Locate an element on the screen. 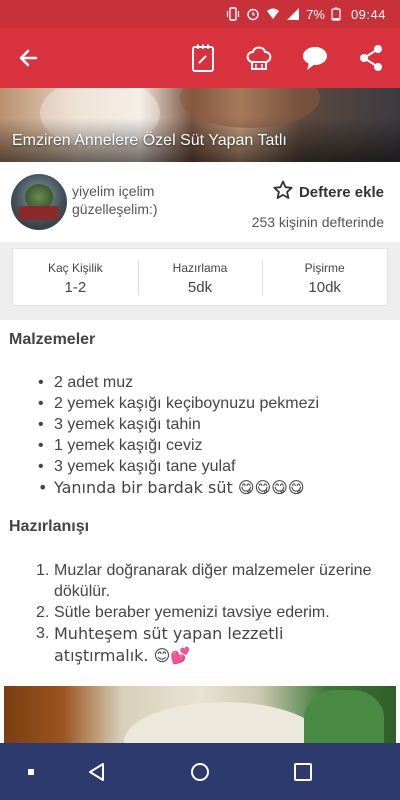  app-bar is located at coordinates (200, 58).